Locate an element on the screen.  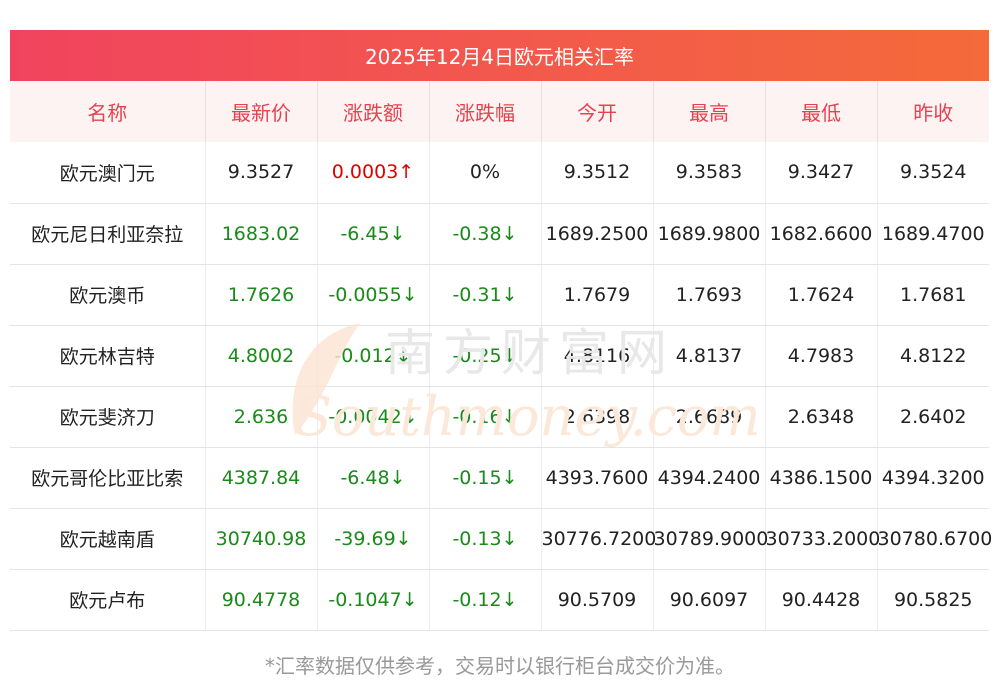
cell-latest: 90.4778 is located at coordinates (260, 600).